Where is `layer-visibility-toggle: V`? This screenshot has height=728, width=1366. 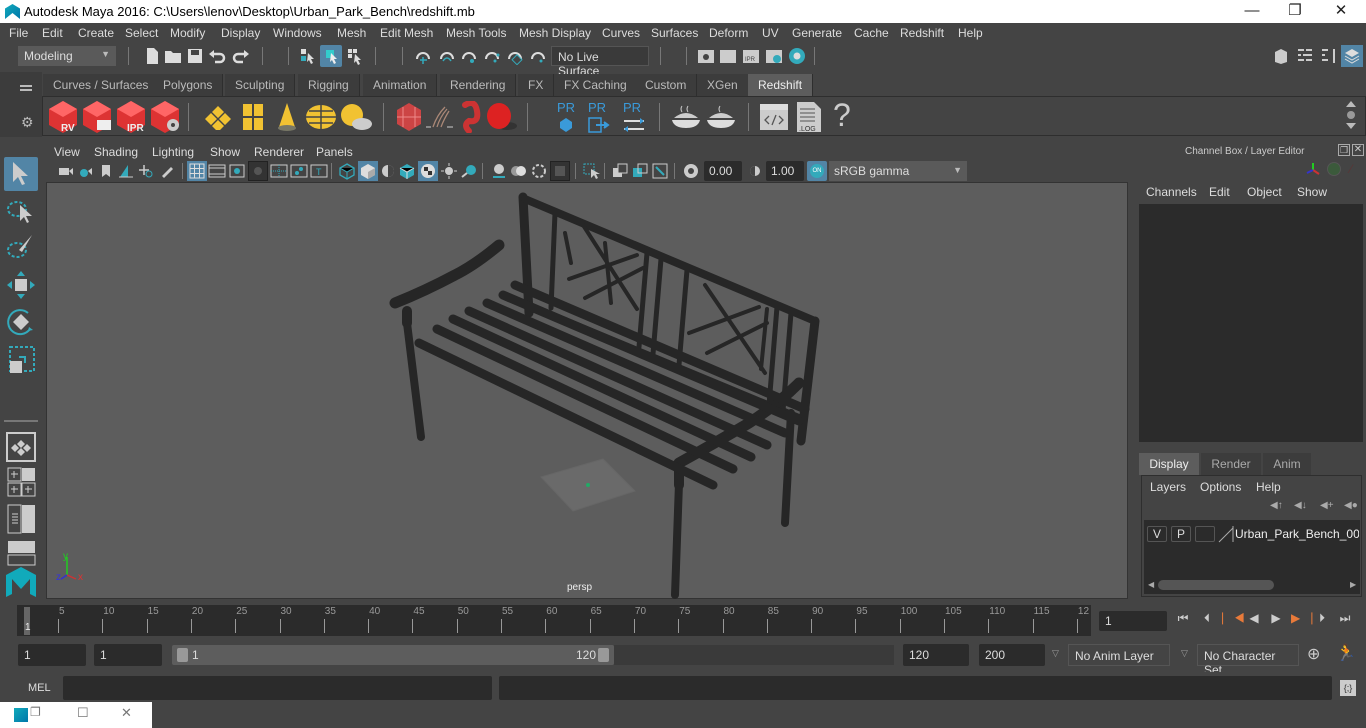 layer-visibility-toggle: V is located at coordinates (1157, 534).